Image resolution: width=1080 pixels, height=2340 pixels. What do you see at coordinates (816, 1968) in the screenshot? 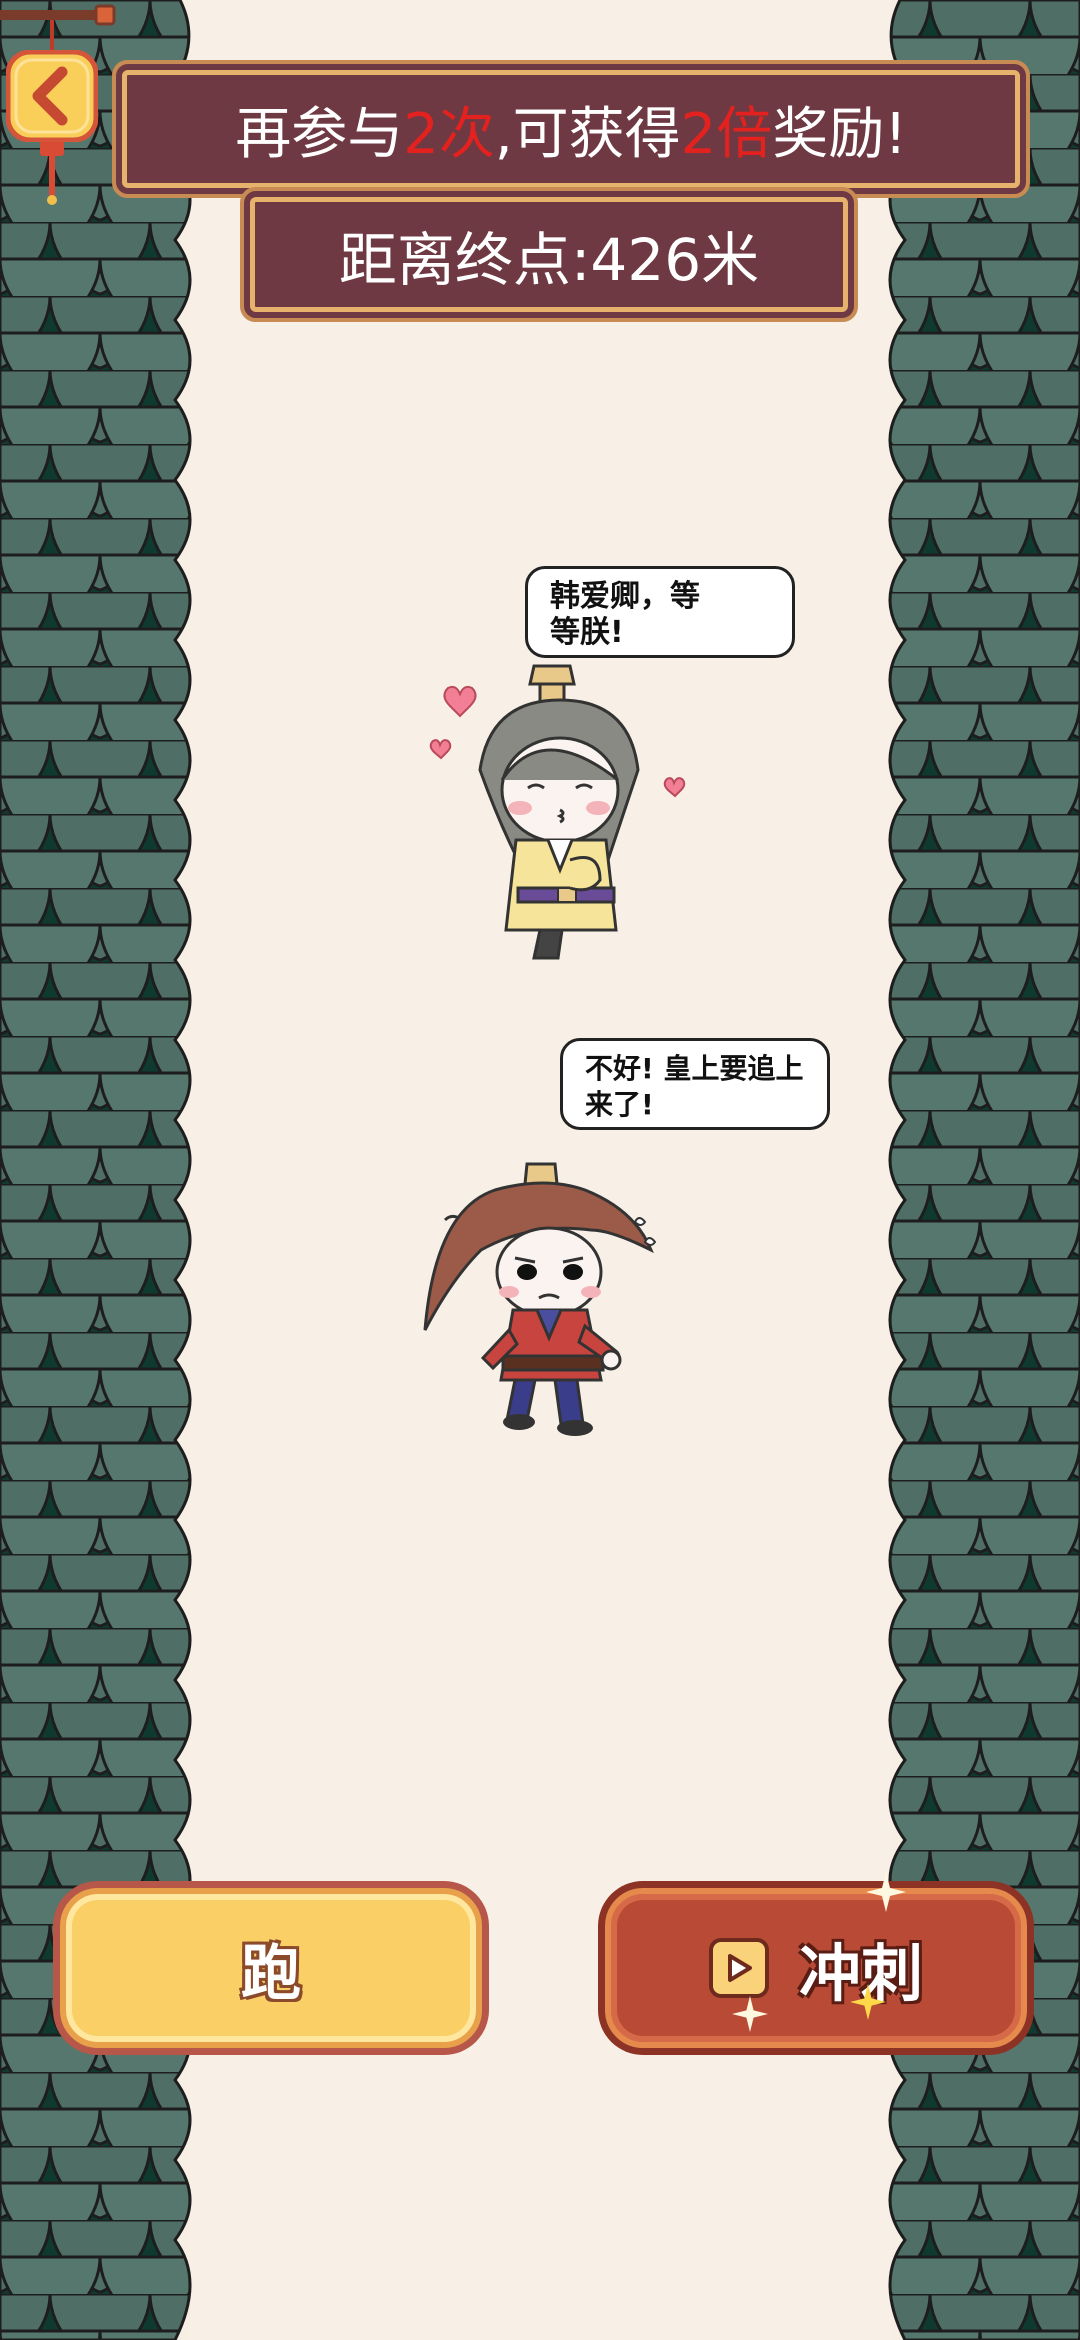
I see `dash-button: 冲刺` at bounding box center [816, 1968].